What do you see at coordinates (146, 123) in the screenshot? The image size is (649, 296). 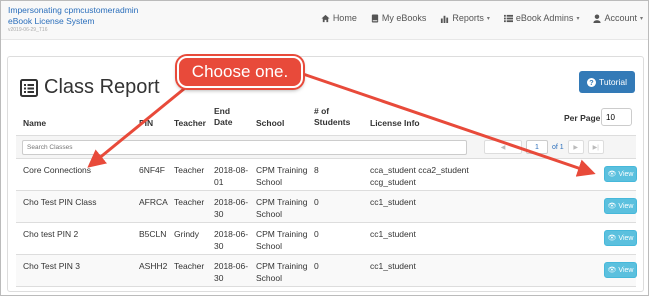 I see `col-pin-header: PIN` at bounding box center [146, 123].